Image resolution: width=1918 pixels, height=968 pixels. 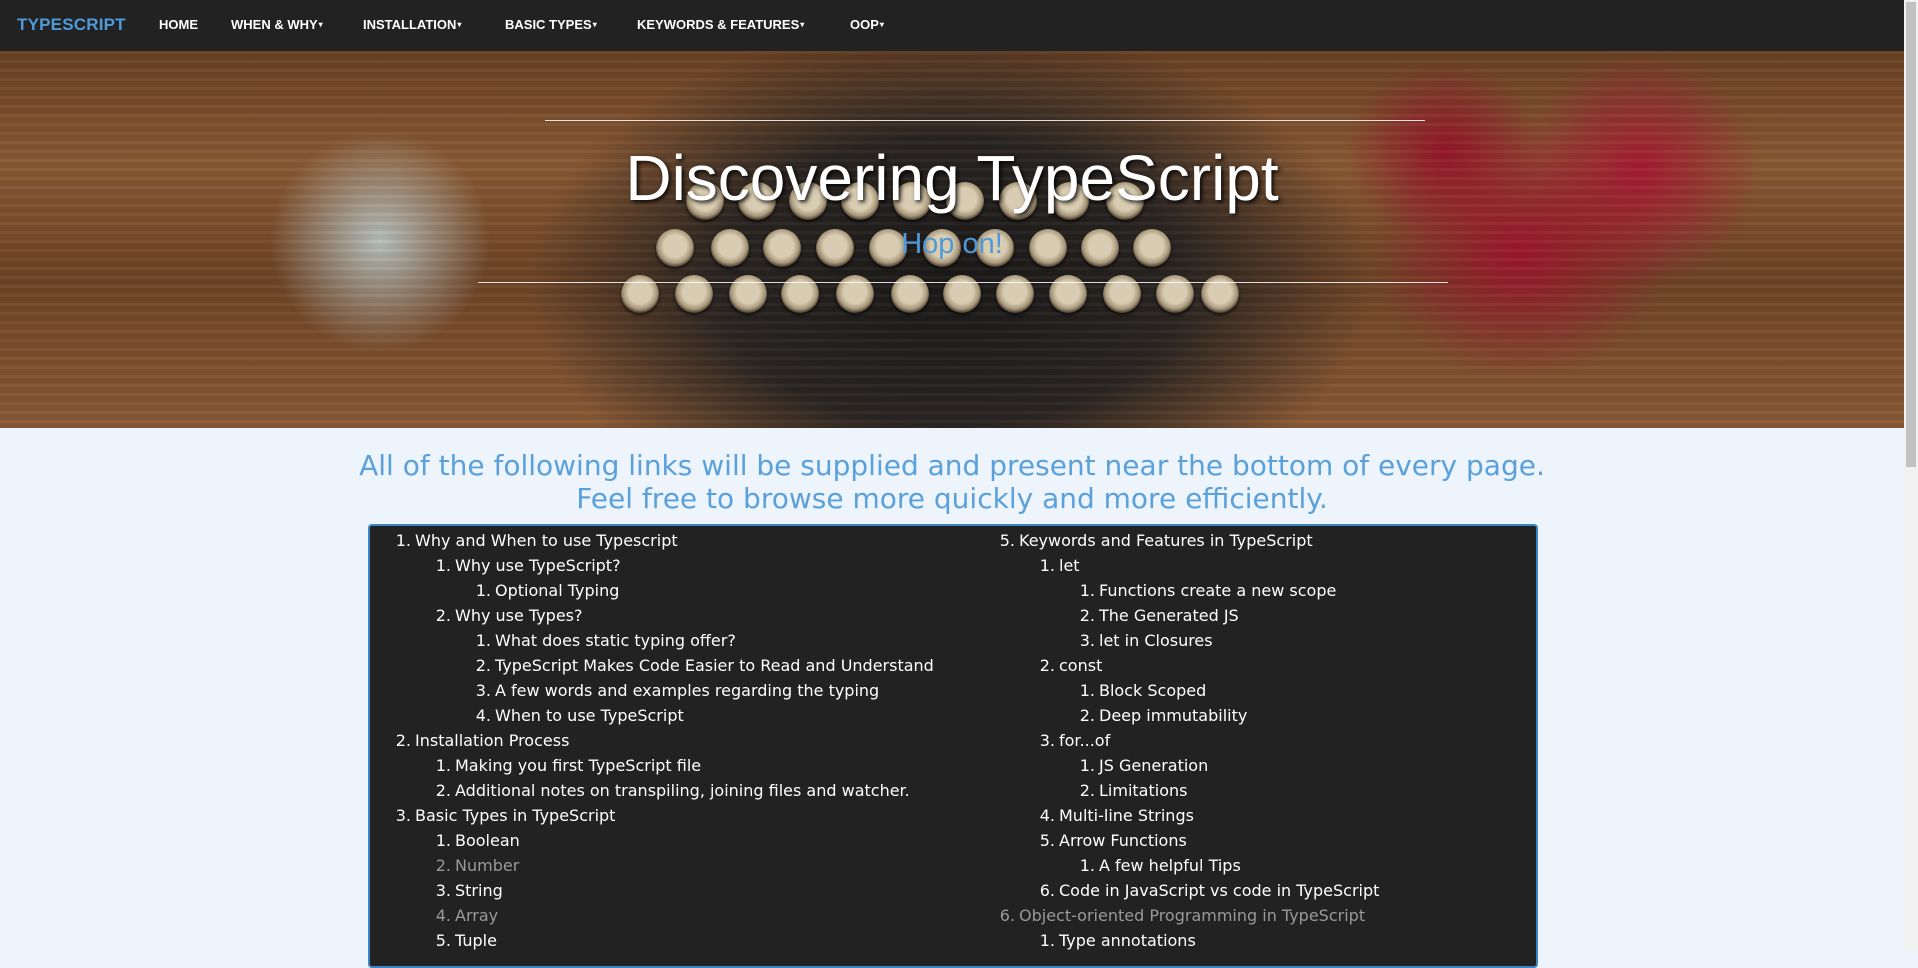 I want to click on toc-item: 2. The Generated JS, so click(x=1254, y=615).